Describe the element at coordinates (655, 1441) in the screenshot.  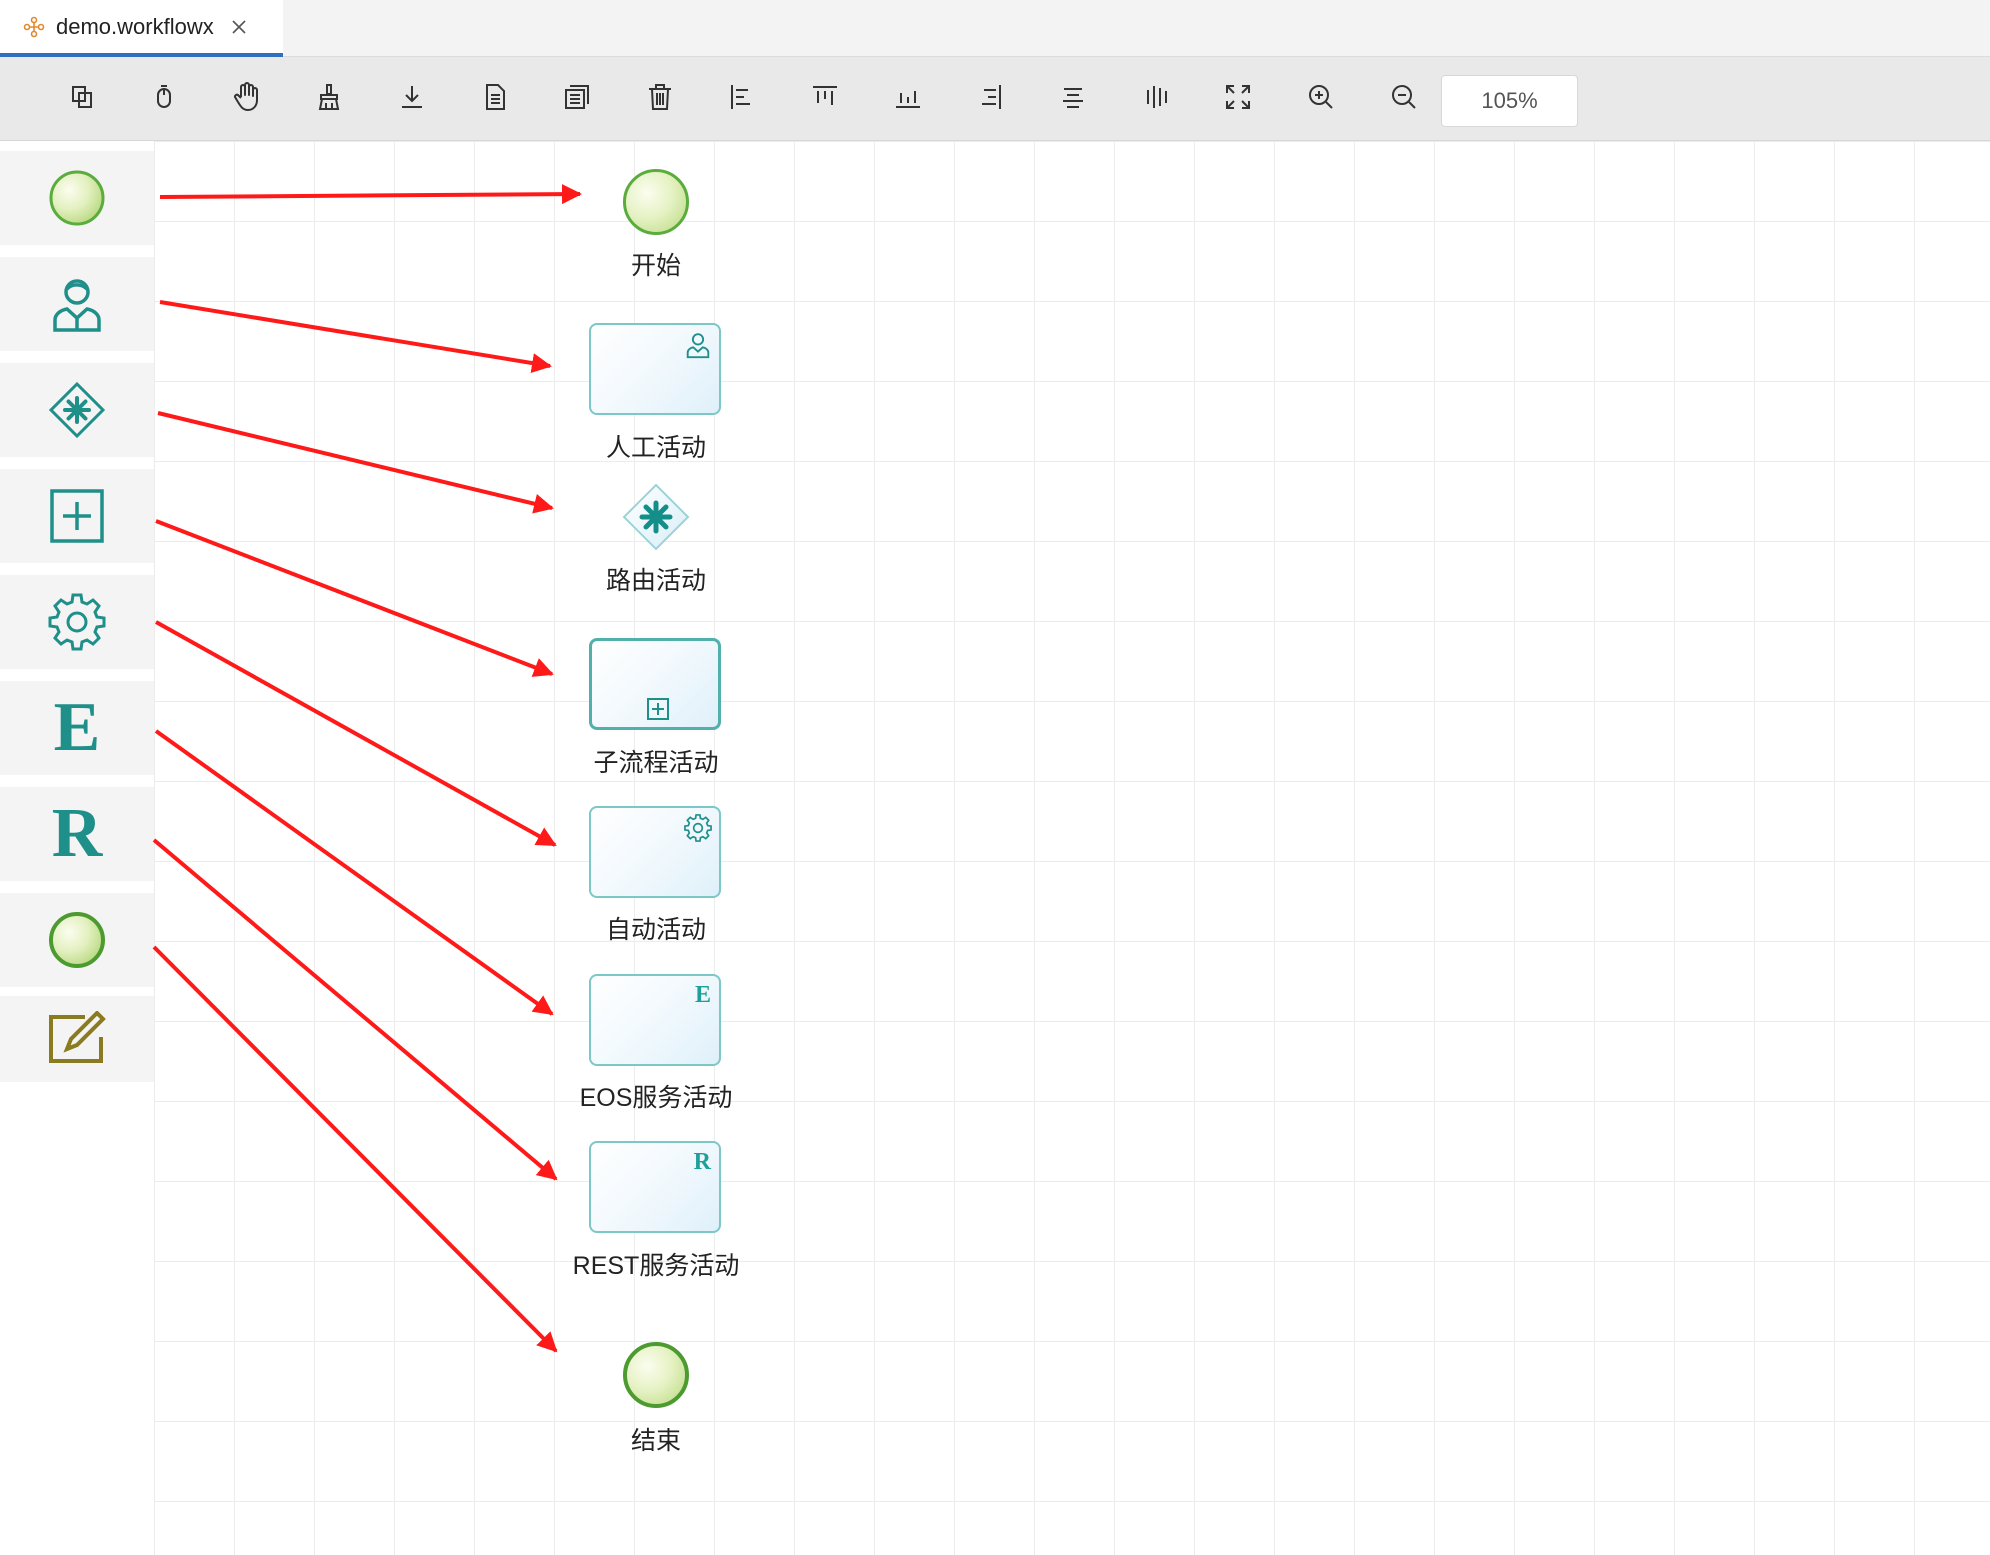
I see `node-label-end: 结束` at that location.